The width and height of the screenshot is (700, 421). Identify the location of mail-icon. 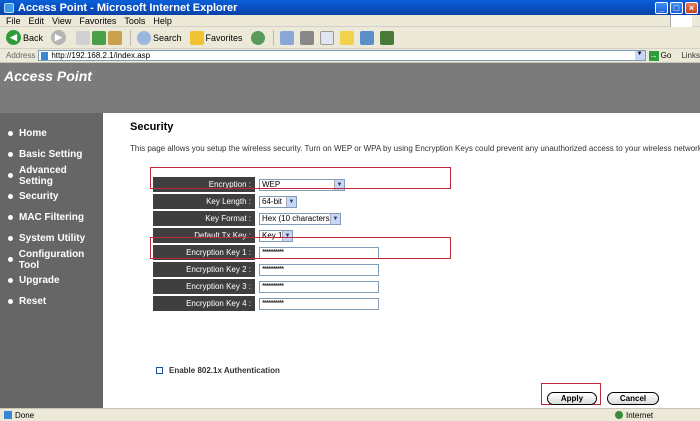
(286, 37).